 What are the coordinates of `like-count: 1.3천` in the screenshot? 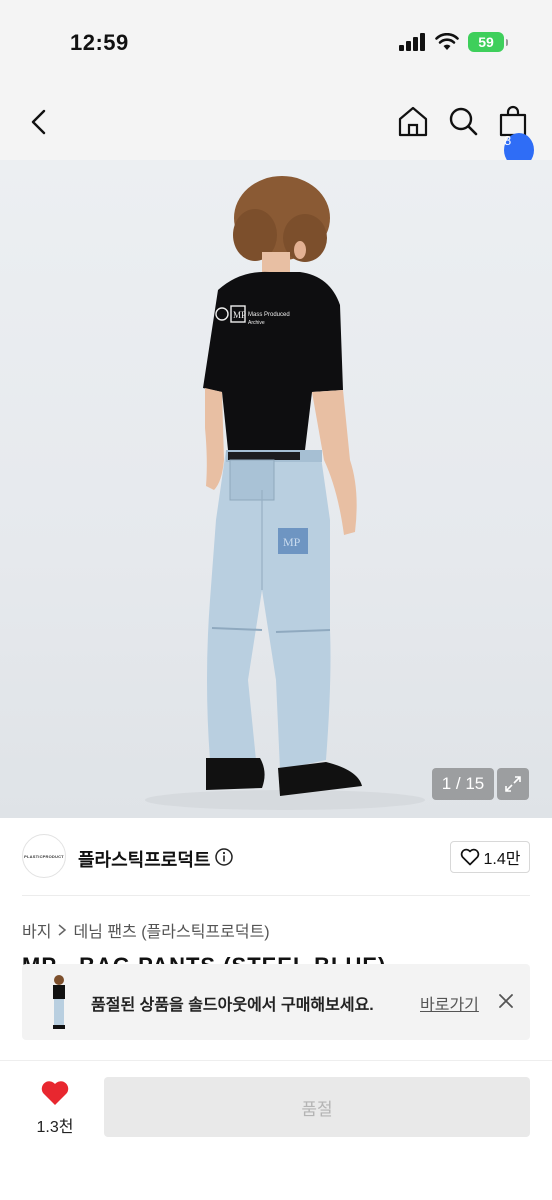 It's located at (55, 1127).